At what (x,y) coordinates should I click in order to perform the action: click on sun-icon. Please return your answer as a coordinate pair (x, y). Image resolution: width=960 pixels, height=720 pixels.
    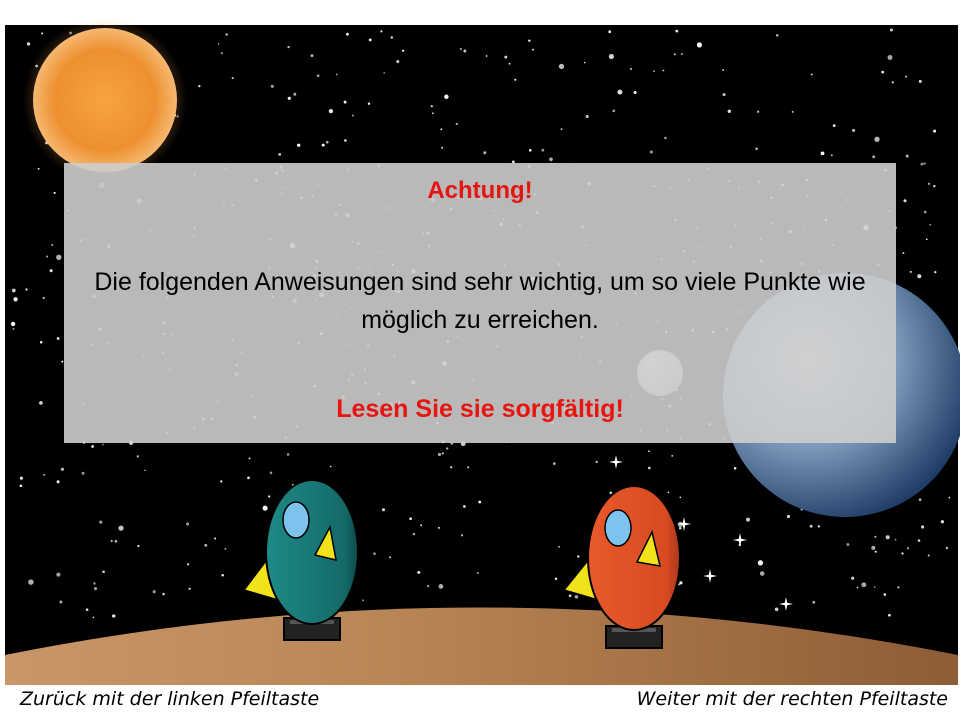
    Looking at the image, I should click on (105, 100).